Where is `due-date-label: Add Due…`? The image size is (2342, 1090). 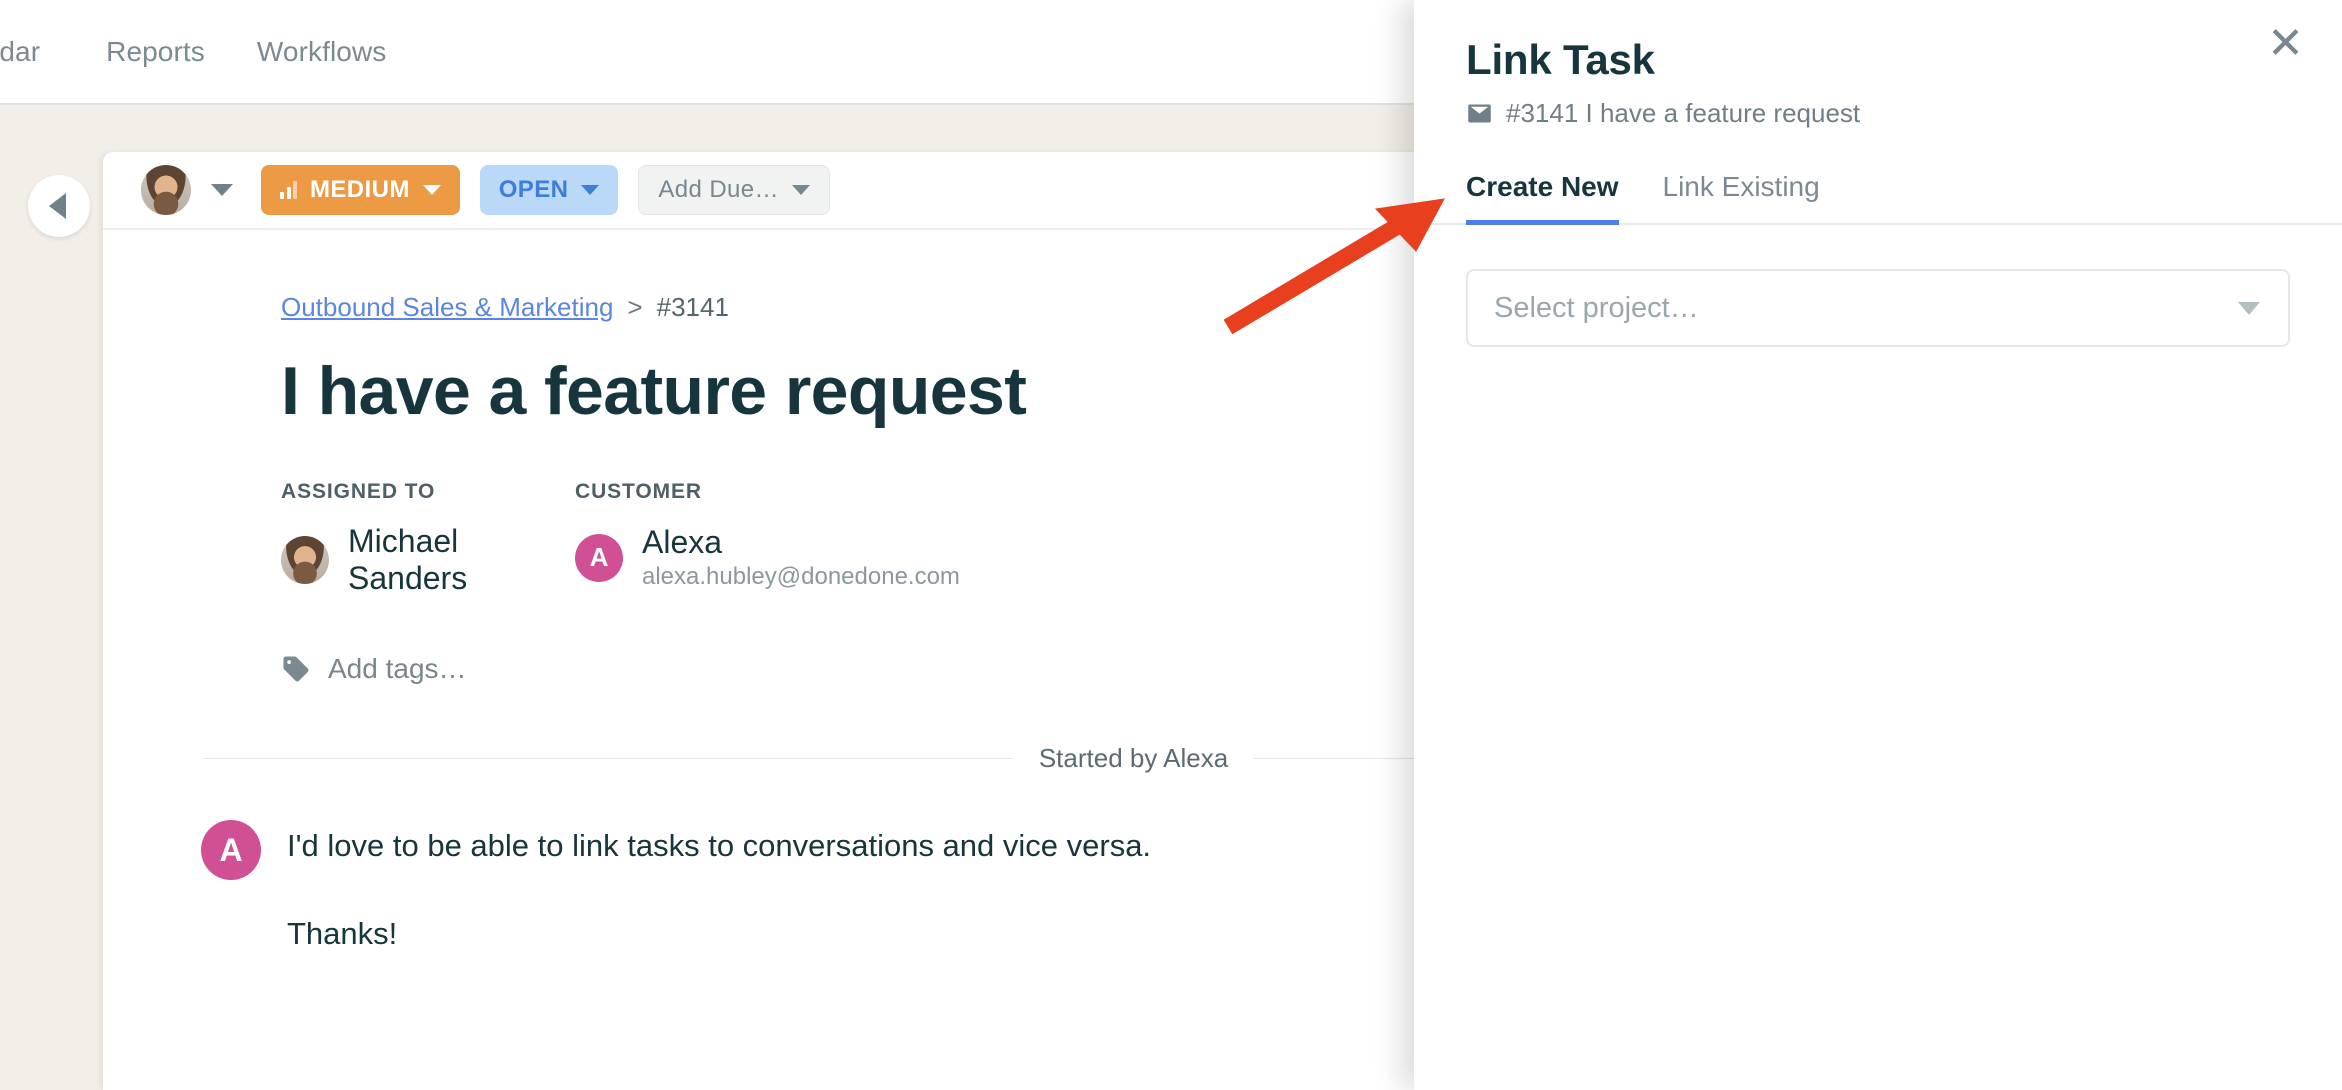
due-date-label: Add Due… is located at coordinates (718, 189).